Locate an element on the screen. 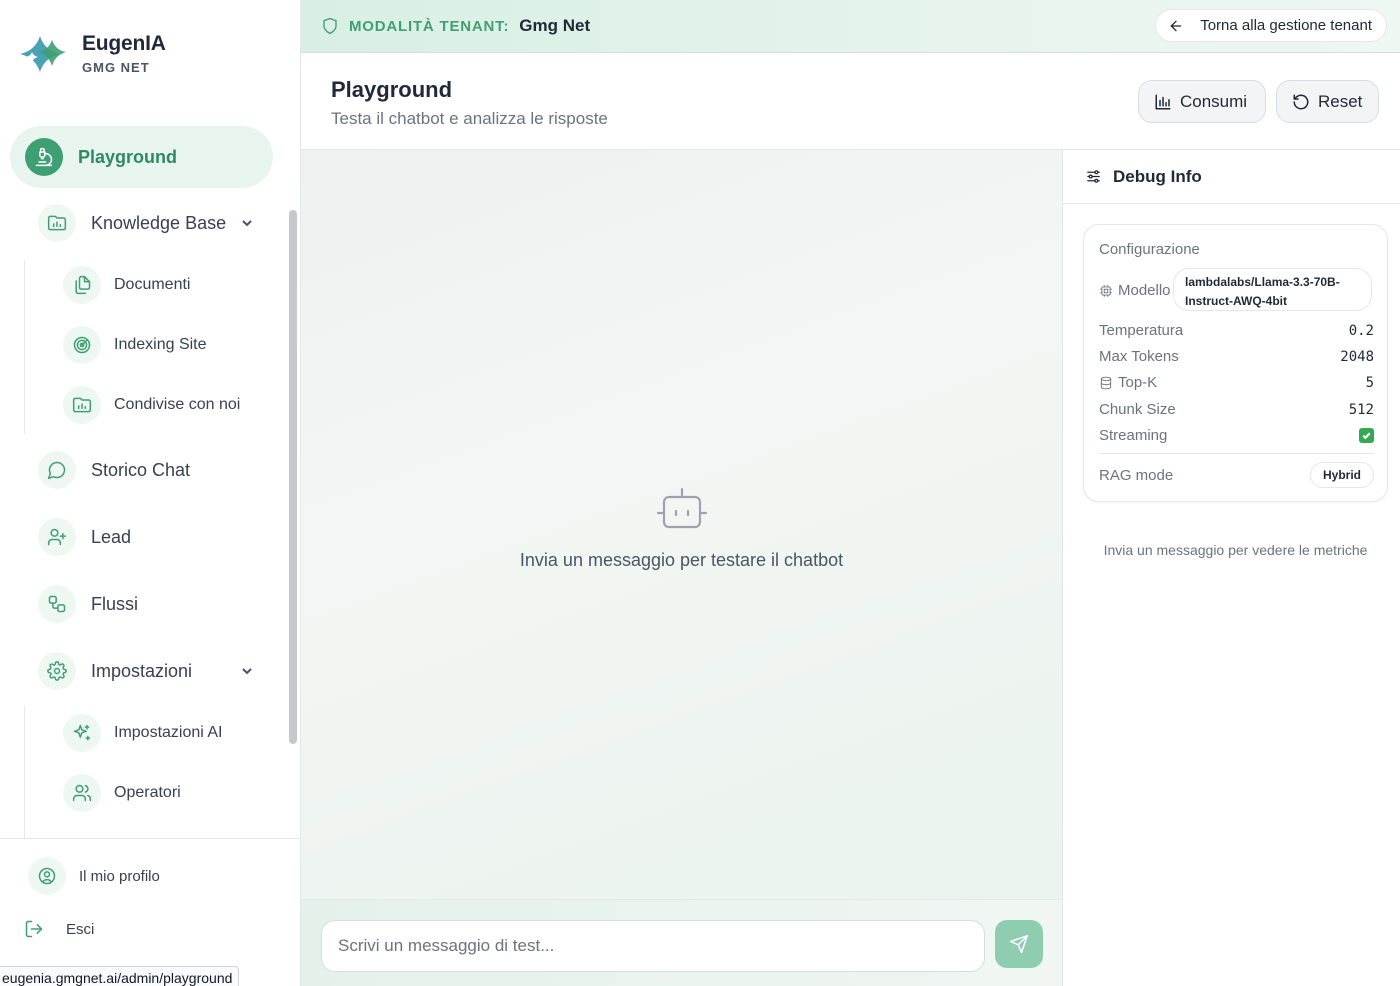  reset-button: Reset is located at coordinates (1327, 101).